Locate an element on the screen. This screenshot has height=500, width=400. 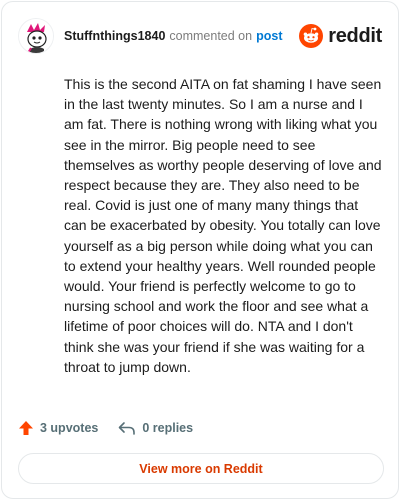
reddit-wordmark: reddit is located at coordinates (355, 35).